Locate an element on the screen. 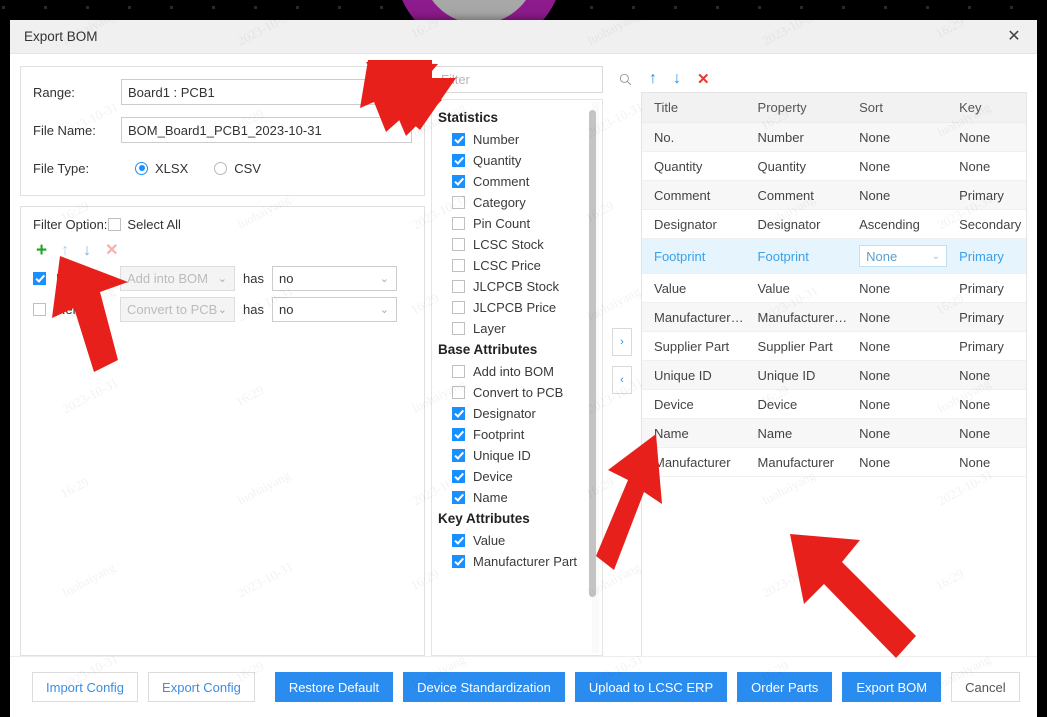 This screenshot has width=1047, height=717. attribute-group-title: Base Attributes is located at coordinates (488, 349).